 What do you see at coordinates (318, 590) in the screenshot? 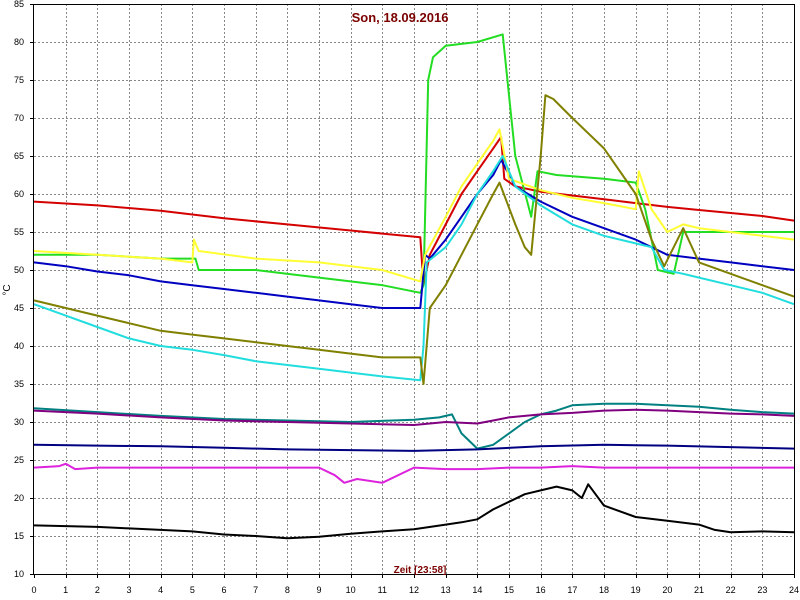
I see `x-tick-label: 9` at bounding box center [318, 590].